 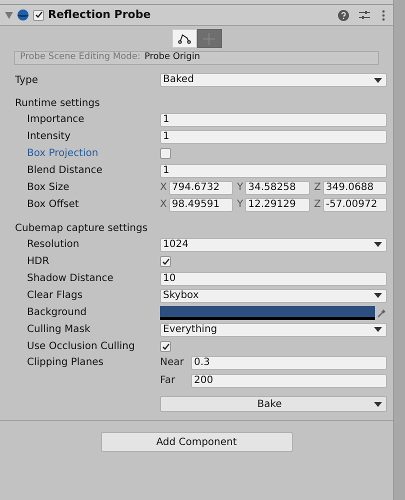 I want to click on field-label: Blend Distance, so click(x=65, y=171).